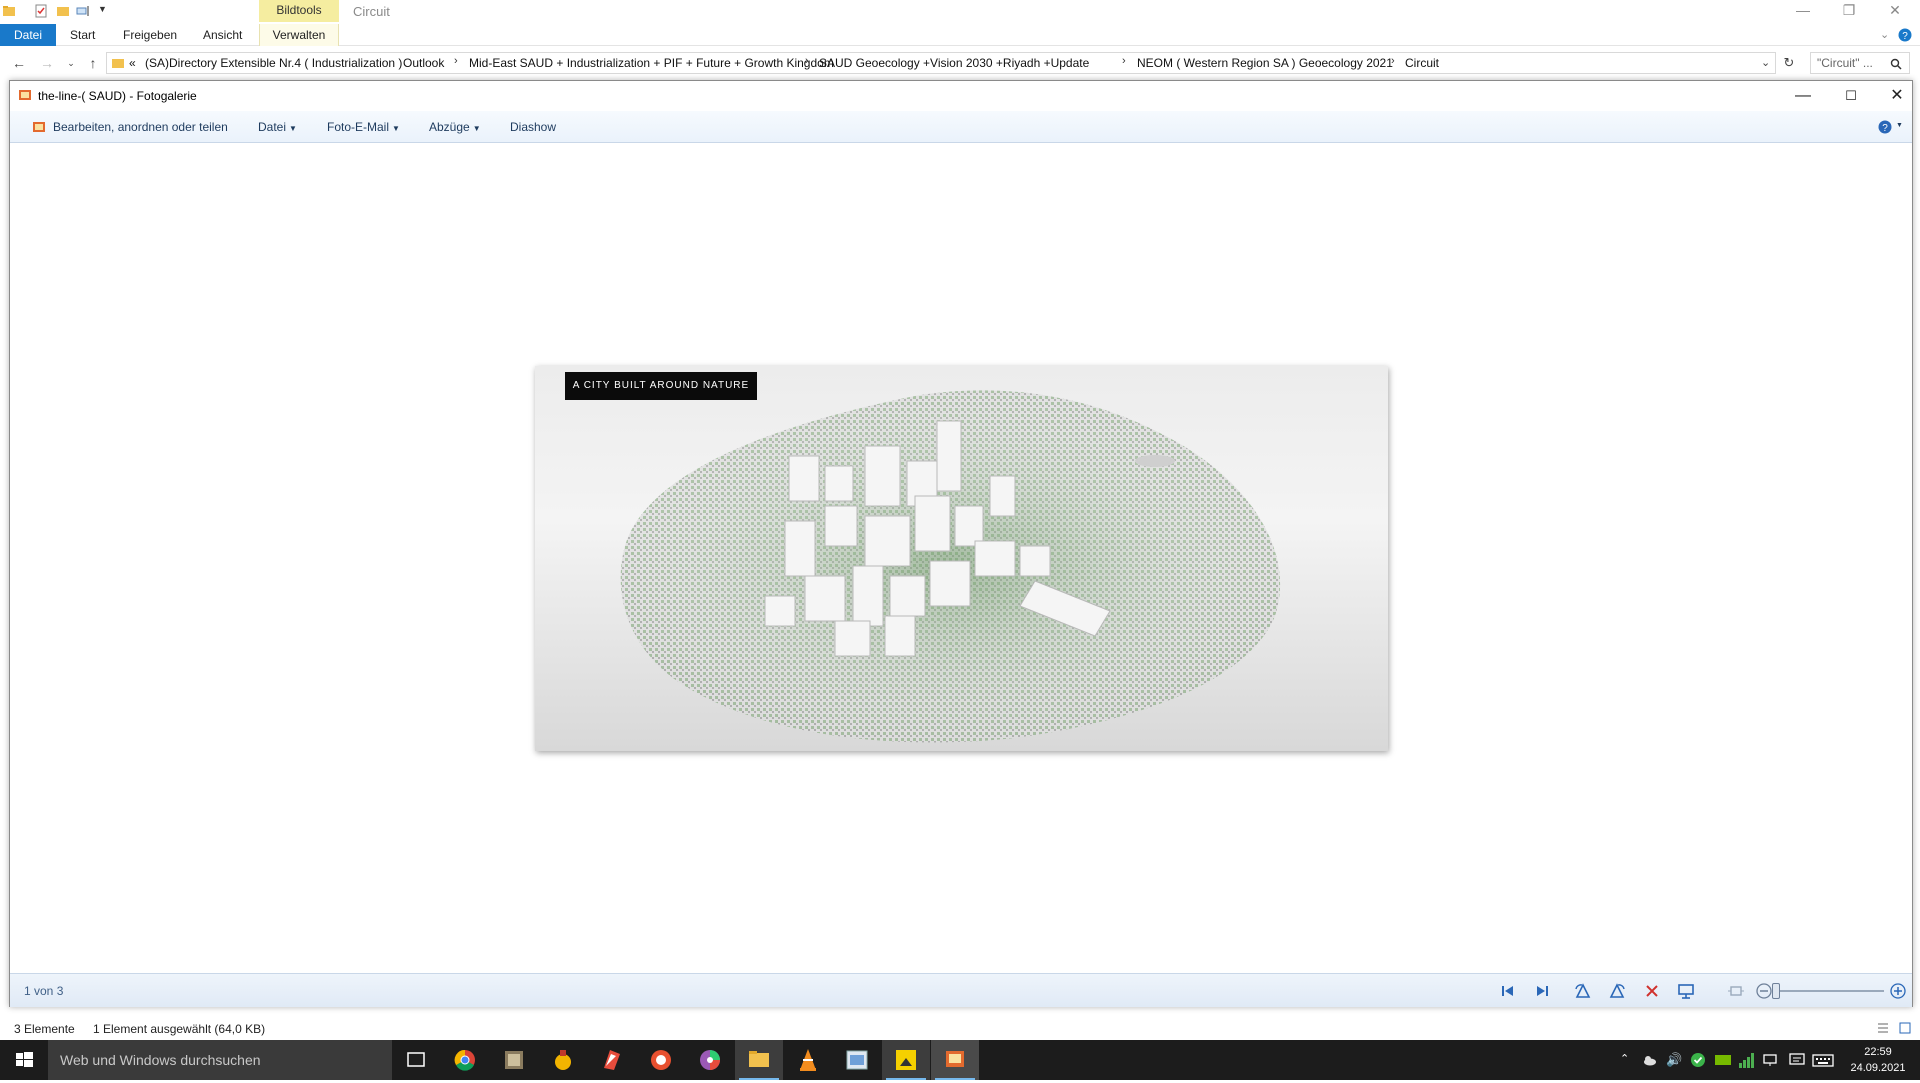 The height and width of the screenshot is (1083, 1920). What do you see at coordinates (28, 35) in the screenshot?
I see `tab-file: Datei` at bounding box center [28, 35].